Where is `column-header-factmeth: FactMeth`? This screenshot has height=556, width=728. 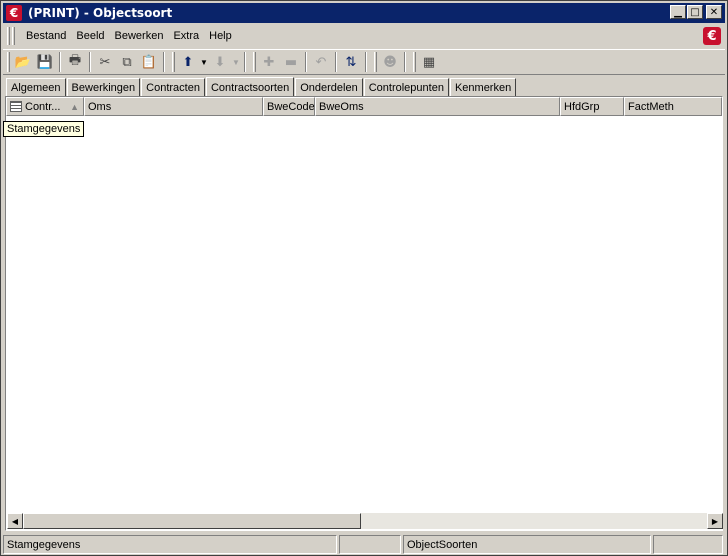 column-header-factmeth: FactMeth is located at coordinates (673, 106).